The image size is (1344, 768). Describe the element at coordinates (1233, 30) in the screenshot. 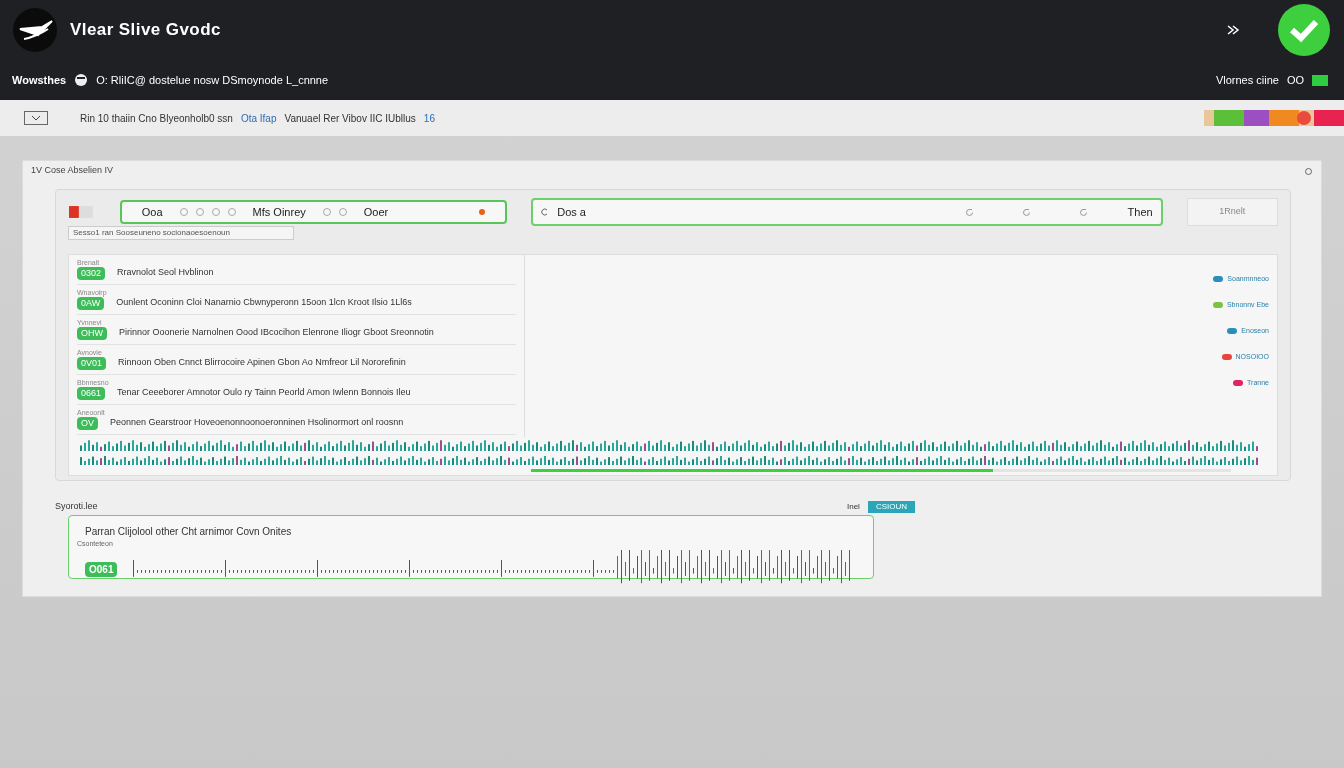

I see `expand-icon` at that location.